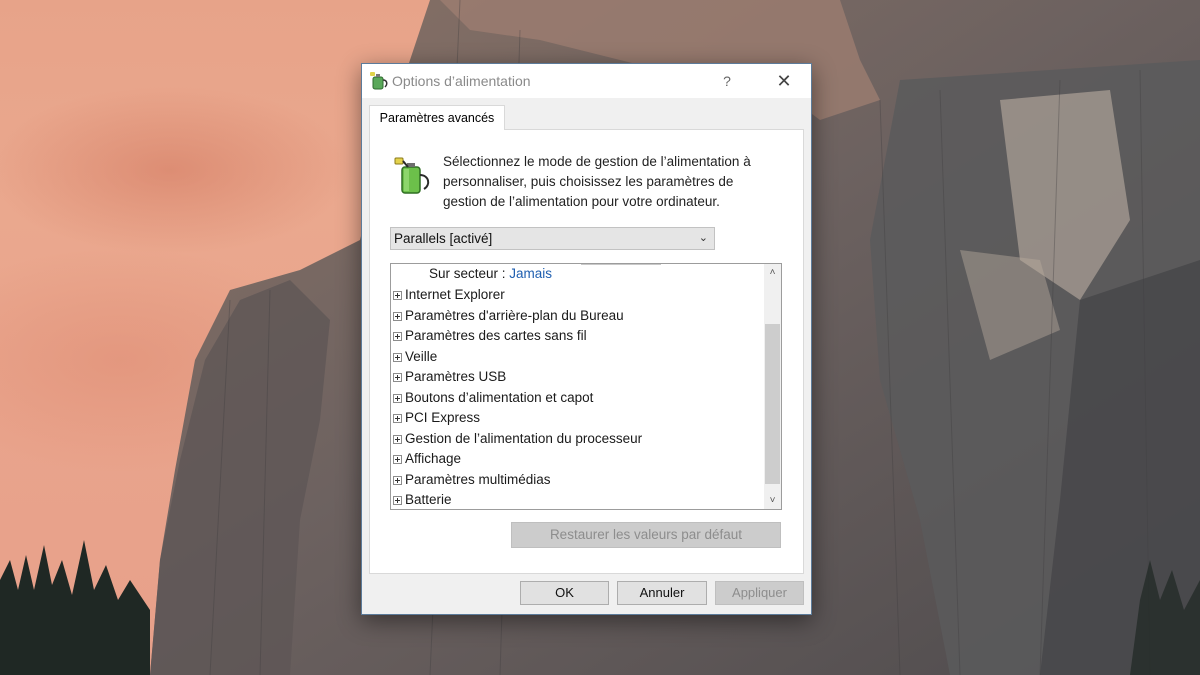  Describe the element at coordinates (621, 264) in the screenshot. I see `clipped-item-edge` at that location.